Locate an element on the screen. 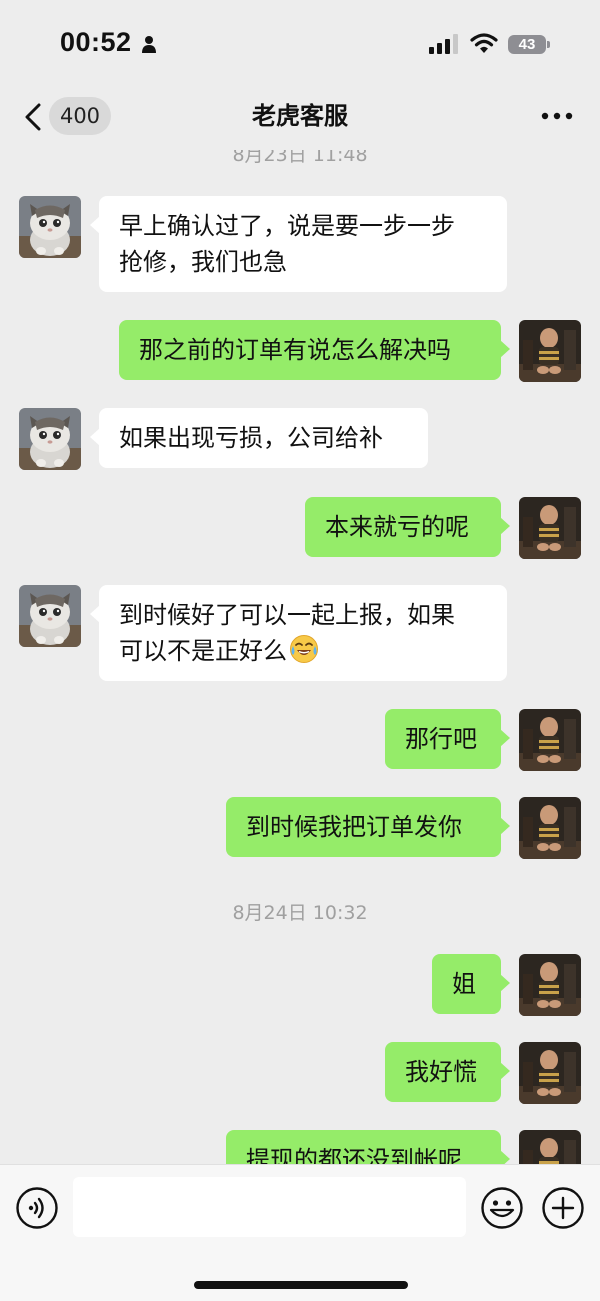 Image resolution: width=600 pixels, height=1301 pixels. face-with-tears-of-joy-icon is located at coordinates (304, 649).